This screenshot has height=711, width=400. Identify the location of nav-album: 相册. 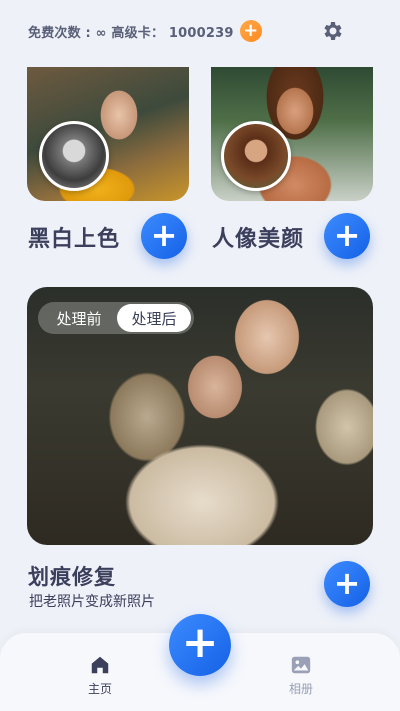
(301, 675).